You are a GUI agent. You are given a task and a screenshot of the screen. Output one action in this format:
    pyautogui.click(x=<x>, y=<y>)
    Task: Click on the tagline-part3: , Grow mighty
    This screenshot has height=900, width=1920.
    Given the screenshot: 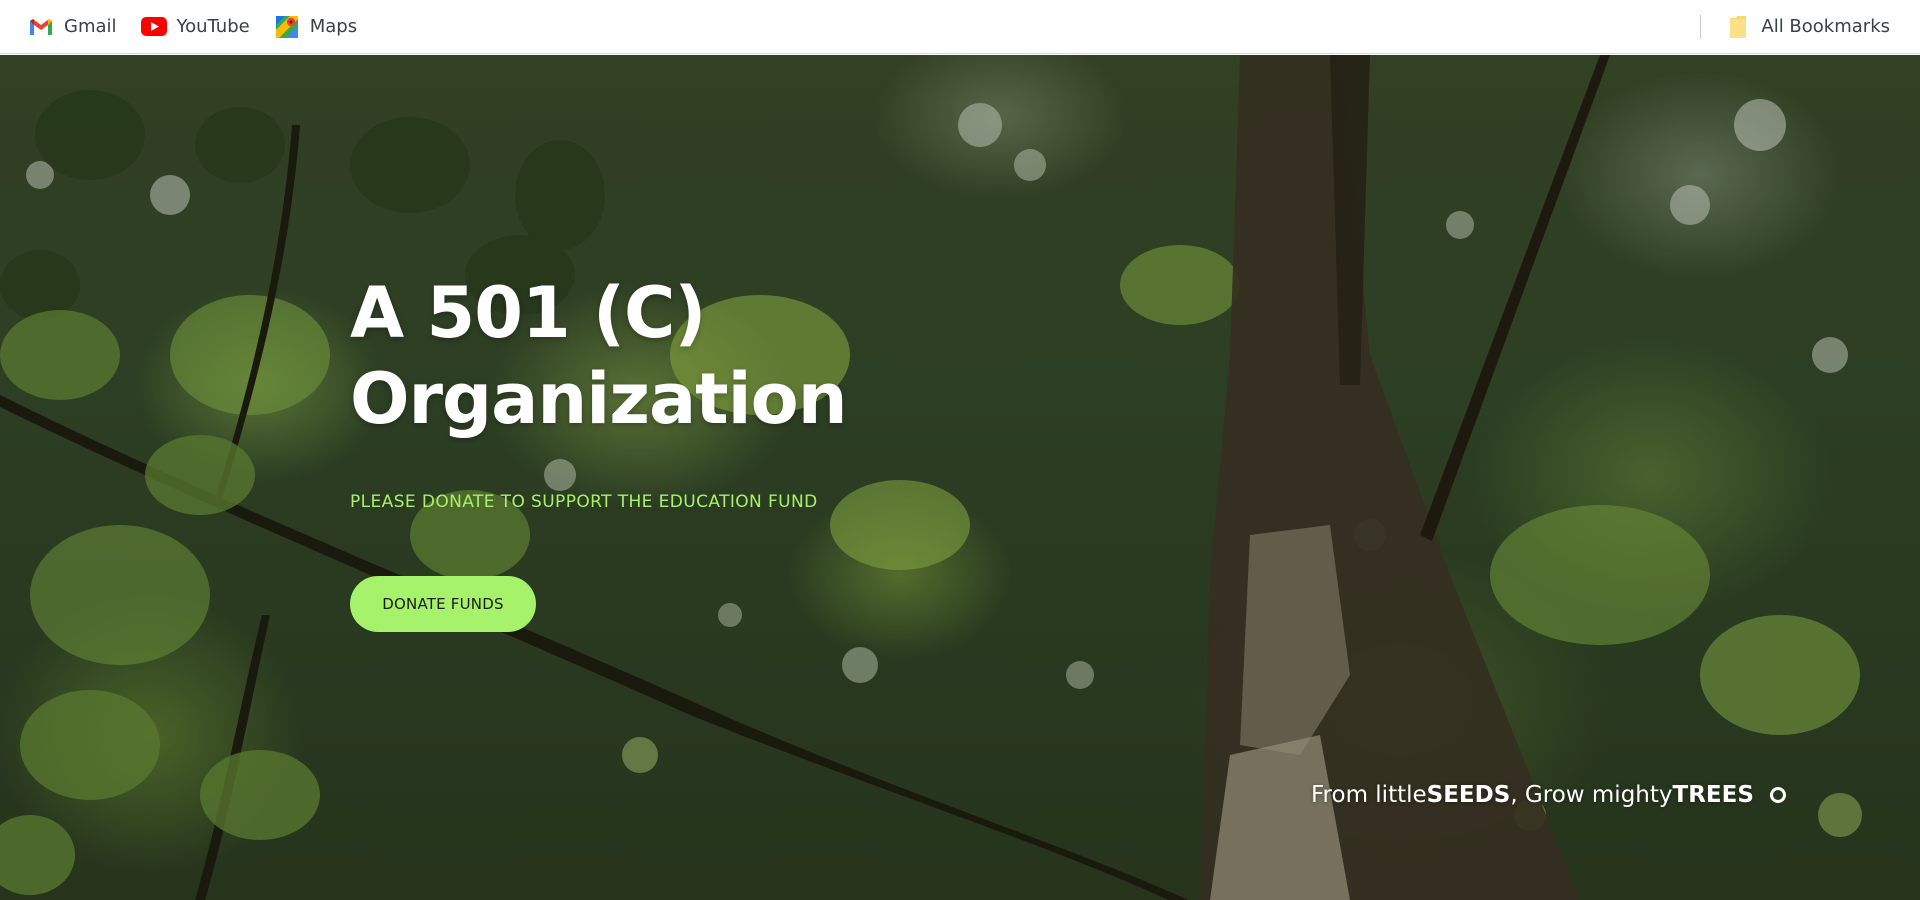 What is the action you would take?
    pyautogui.click(x=1591, y=795)
    